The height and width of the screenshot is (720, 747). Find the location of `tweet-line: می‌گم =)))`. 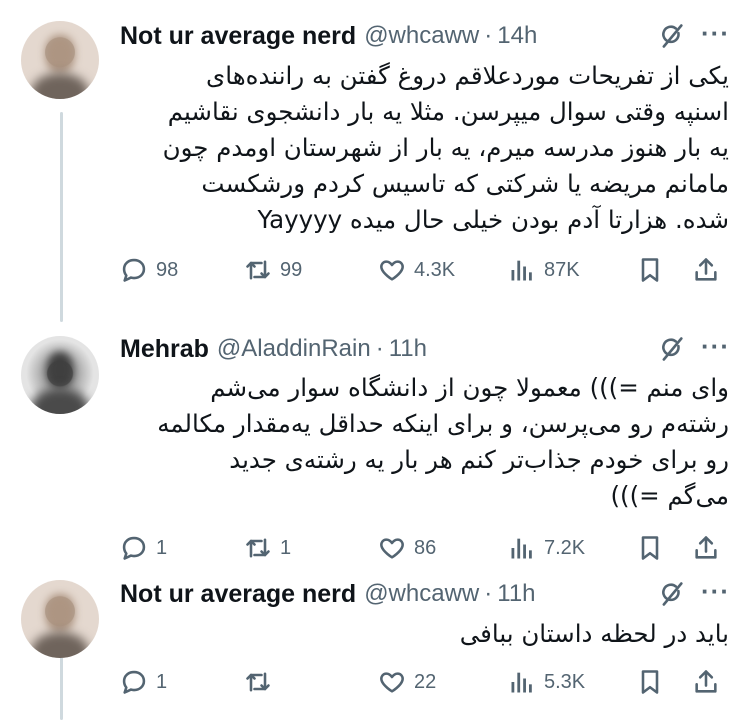

tweet-line: می‌گم =))) is located at coordinates (669, 495).